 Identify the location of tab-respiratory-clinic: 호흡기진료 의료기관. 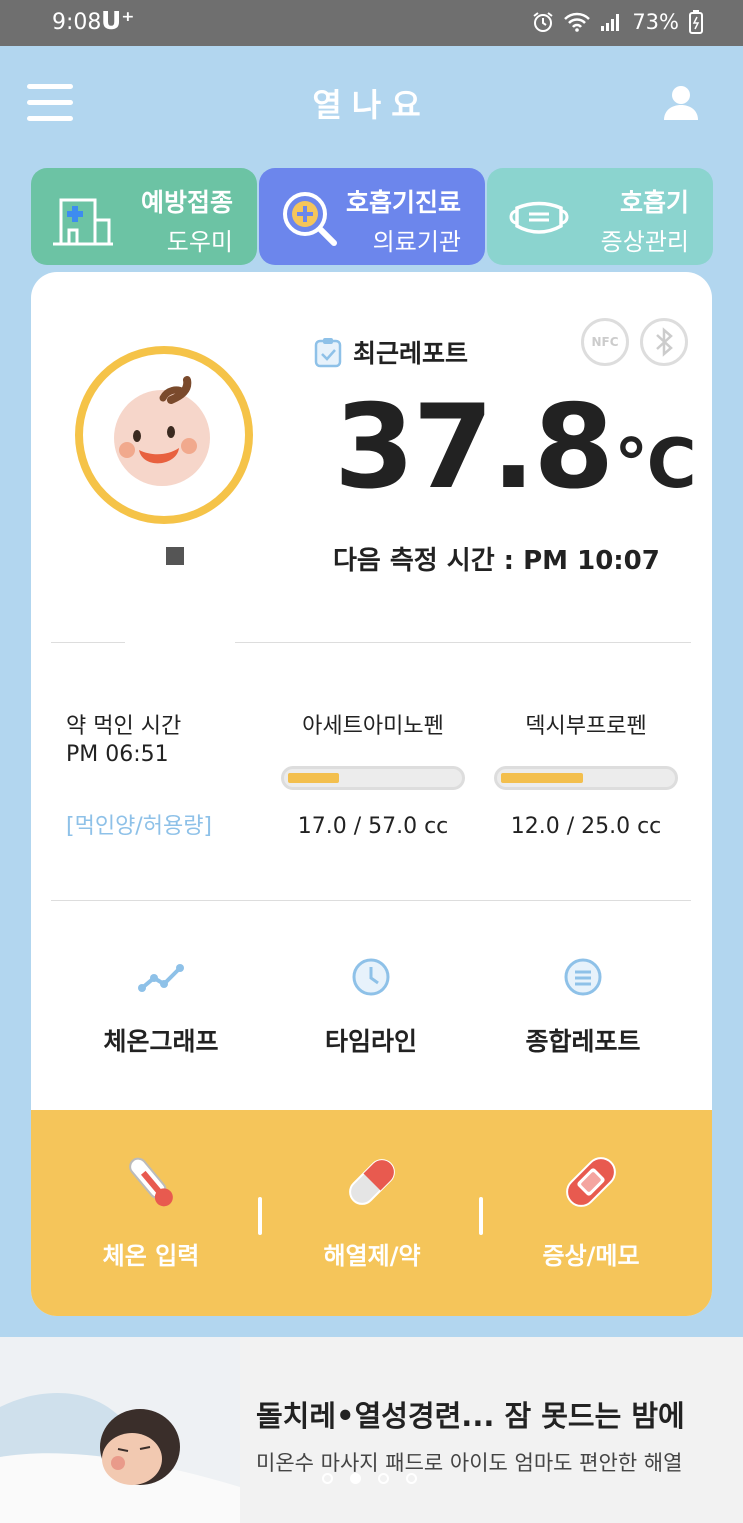
(372, 216).